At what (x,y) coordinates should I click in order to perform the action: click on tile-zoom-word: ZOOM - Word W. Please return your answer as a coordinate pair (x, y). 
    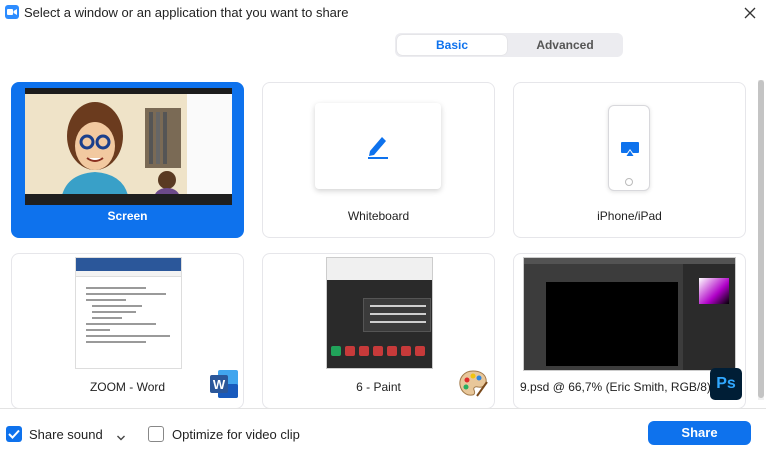
    Looking at the image, I should click on (127, 331).